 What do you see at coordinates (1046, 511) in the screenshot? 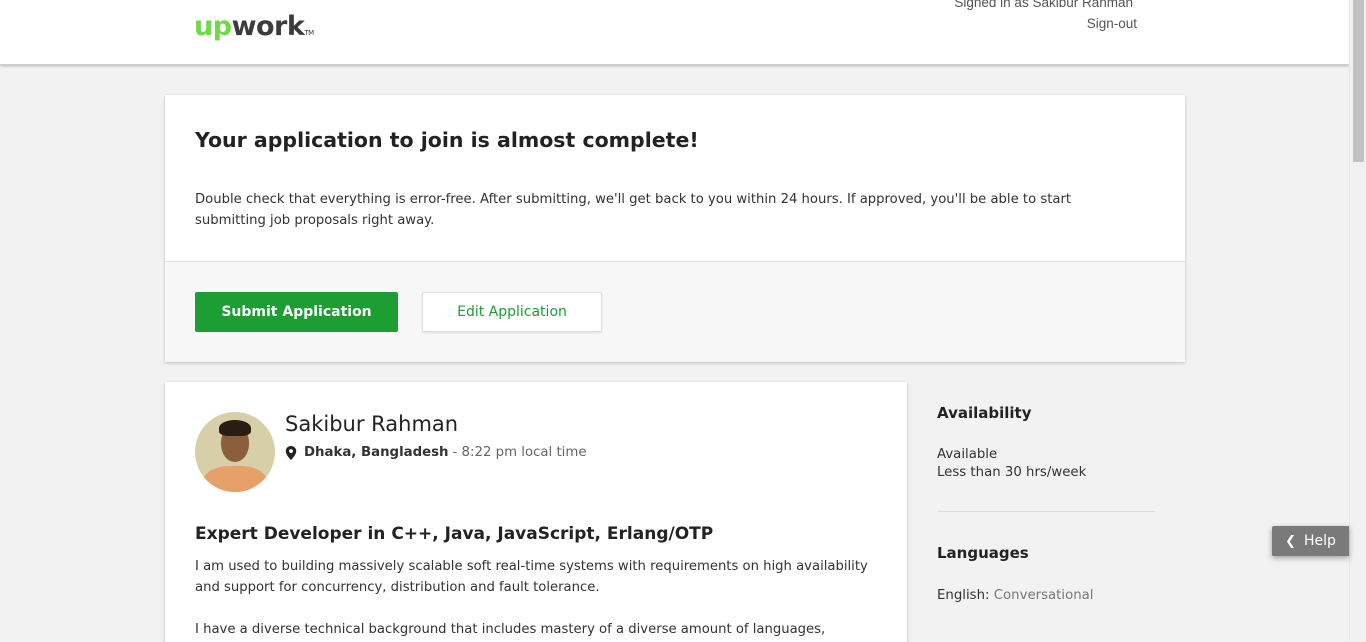
I see `sidebar-divider` at bounding box center [1046, 511].